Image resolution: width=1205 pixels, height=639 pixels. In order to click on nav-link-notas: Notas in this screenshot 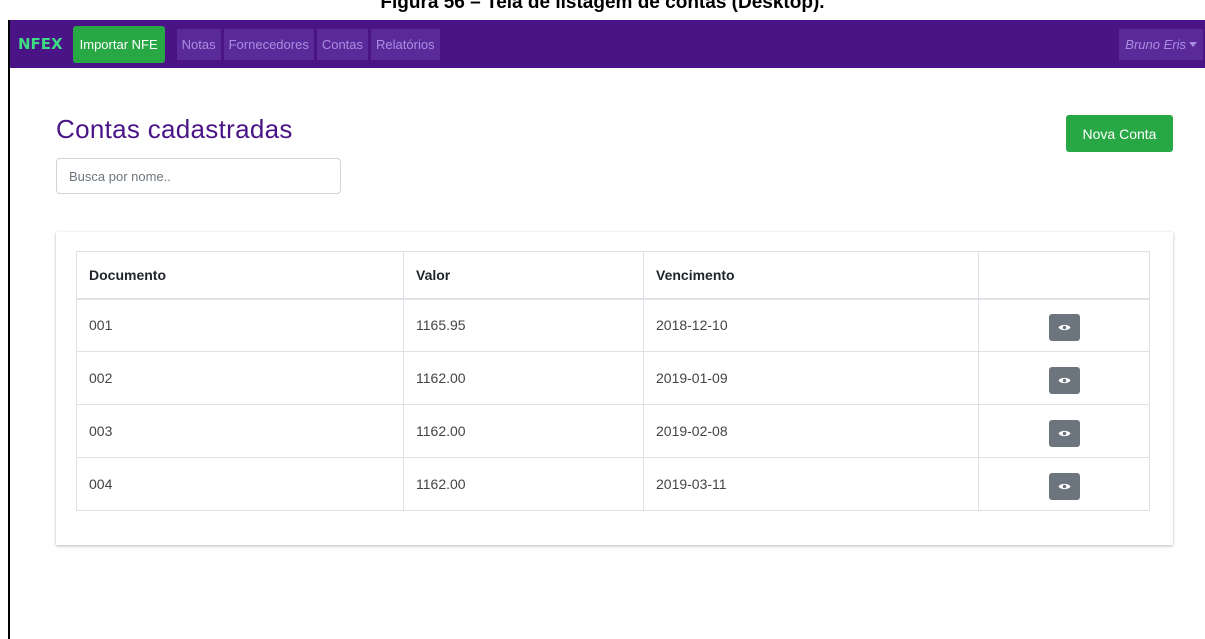, I will do `click(198, 44)`.